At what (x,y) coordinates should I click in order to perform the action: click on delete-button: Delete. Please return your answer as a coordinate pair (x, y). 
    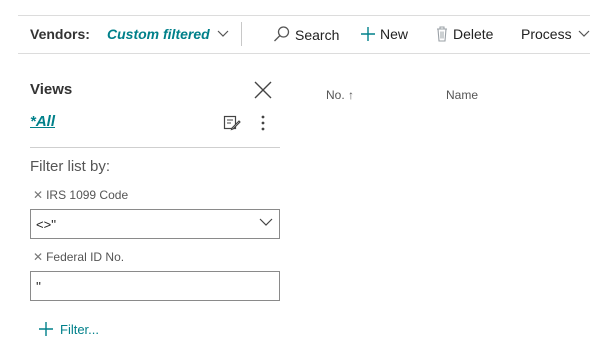
    Looking at the image, I should click on (464, 34).